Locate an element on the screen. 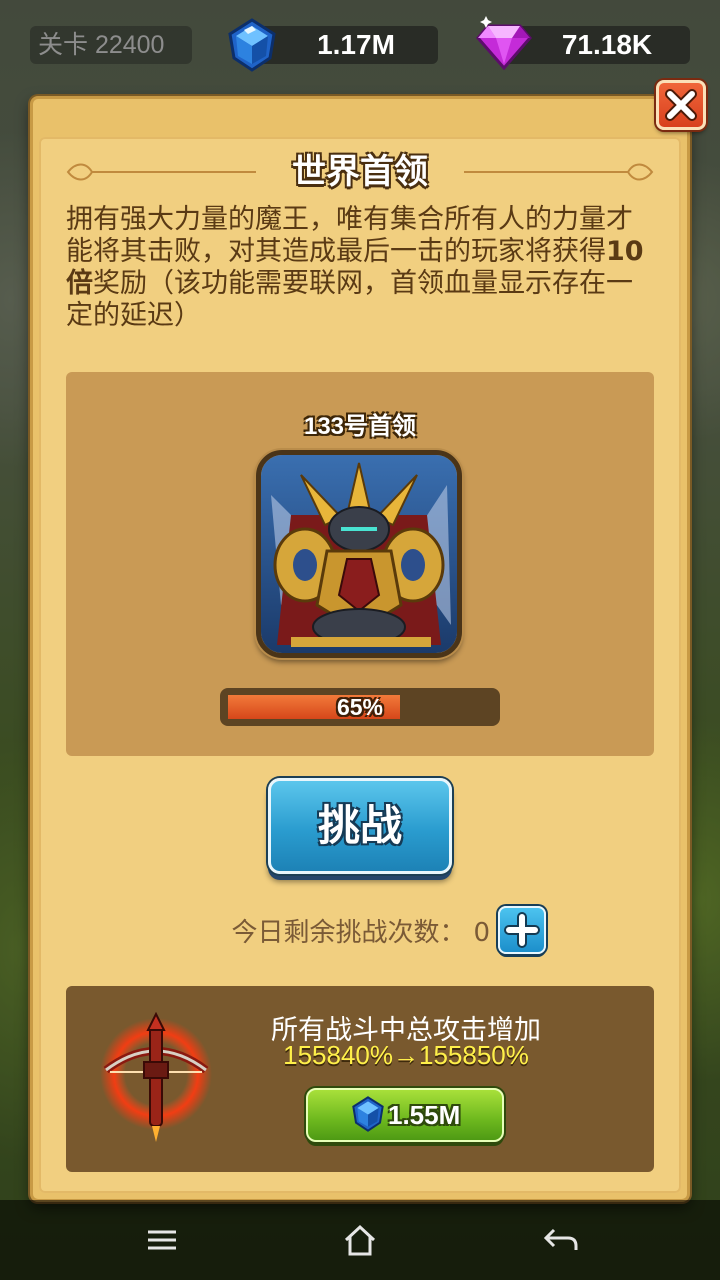  menu-icon is located at coordinates (162, 1240).